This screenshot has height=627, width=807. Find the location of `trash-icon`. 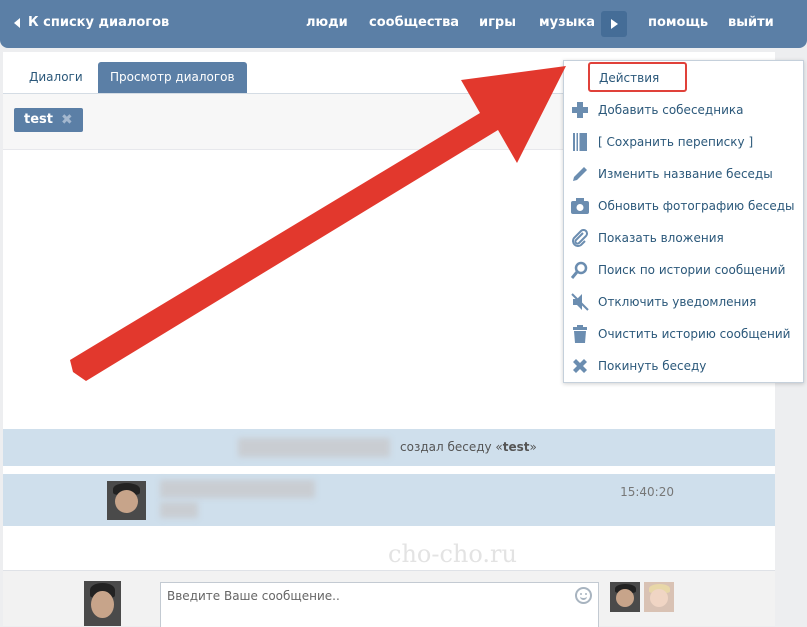

trash-icon is located at coordinates (580, 334).